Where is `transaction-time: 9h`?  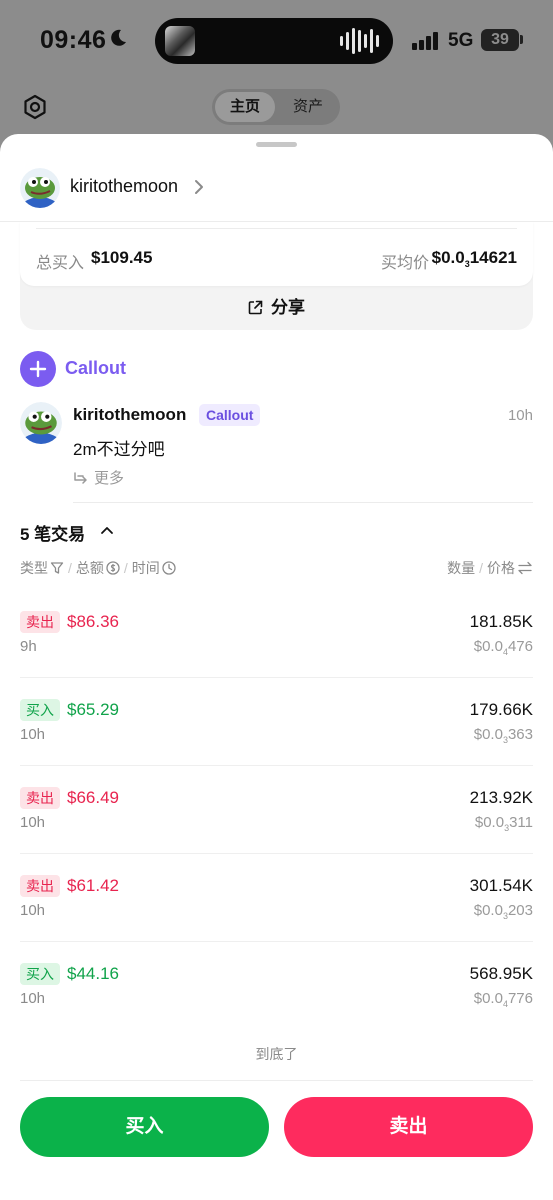 transaction-time: 9h is located at coordinates (28, 646).